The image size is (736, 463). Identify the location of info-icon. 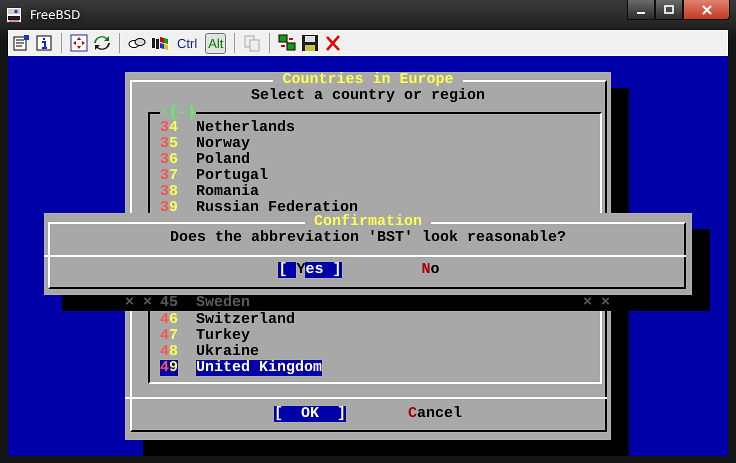
(44, 43).